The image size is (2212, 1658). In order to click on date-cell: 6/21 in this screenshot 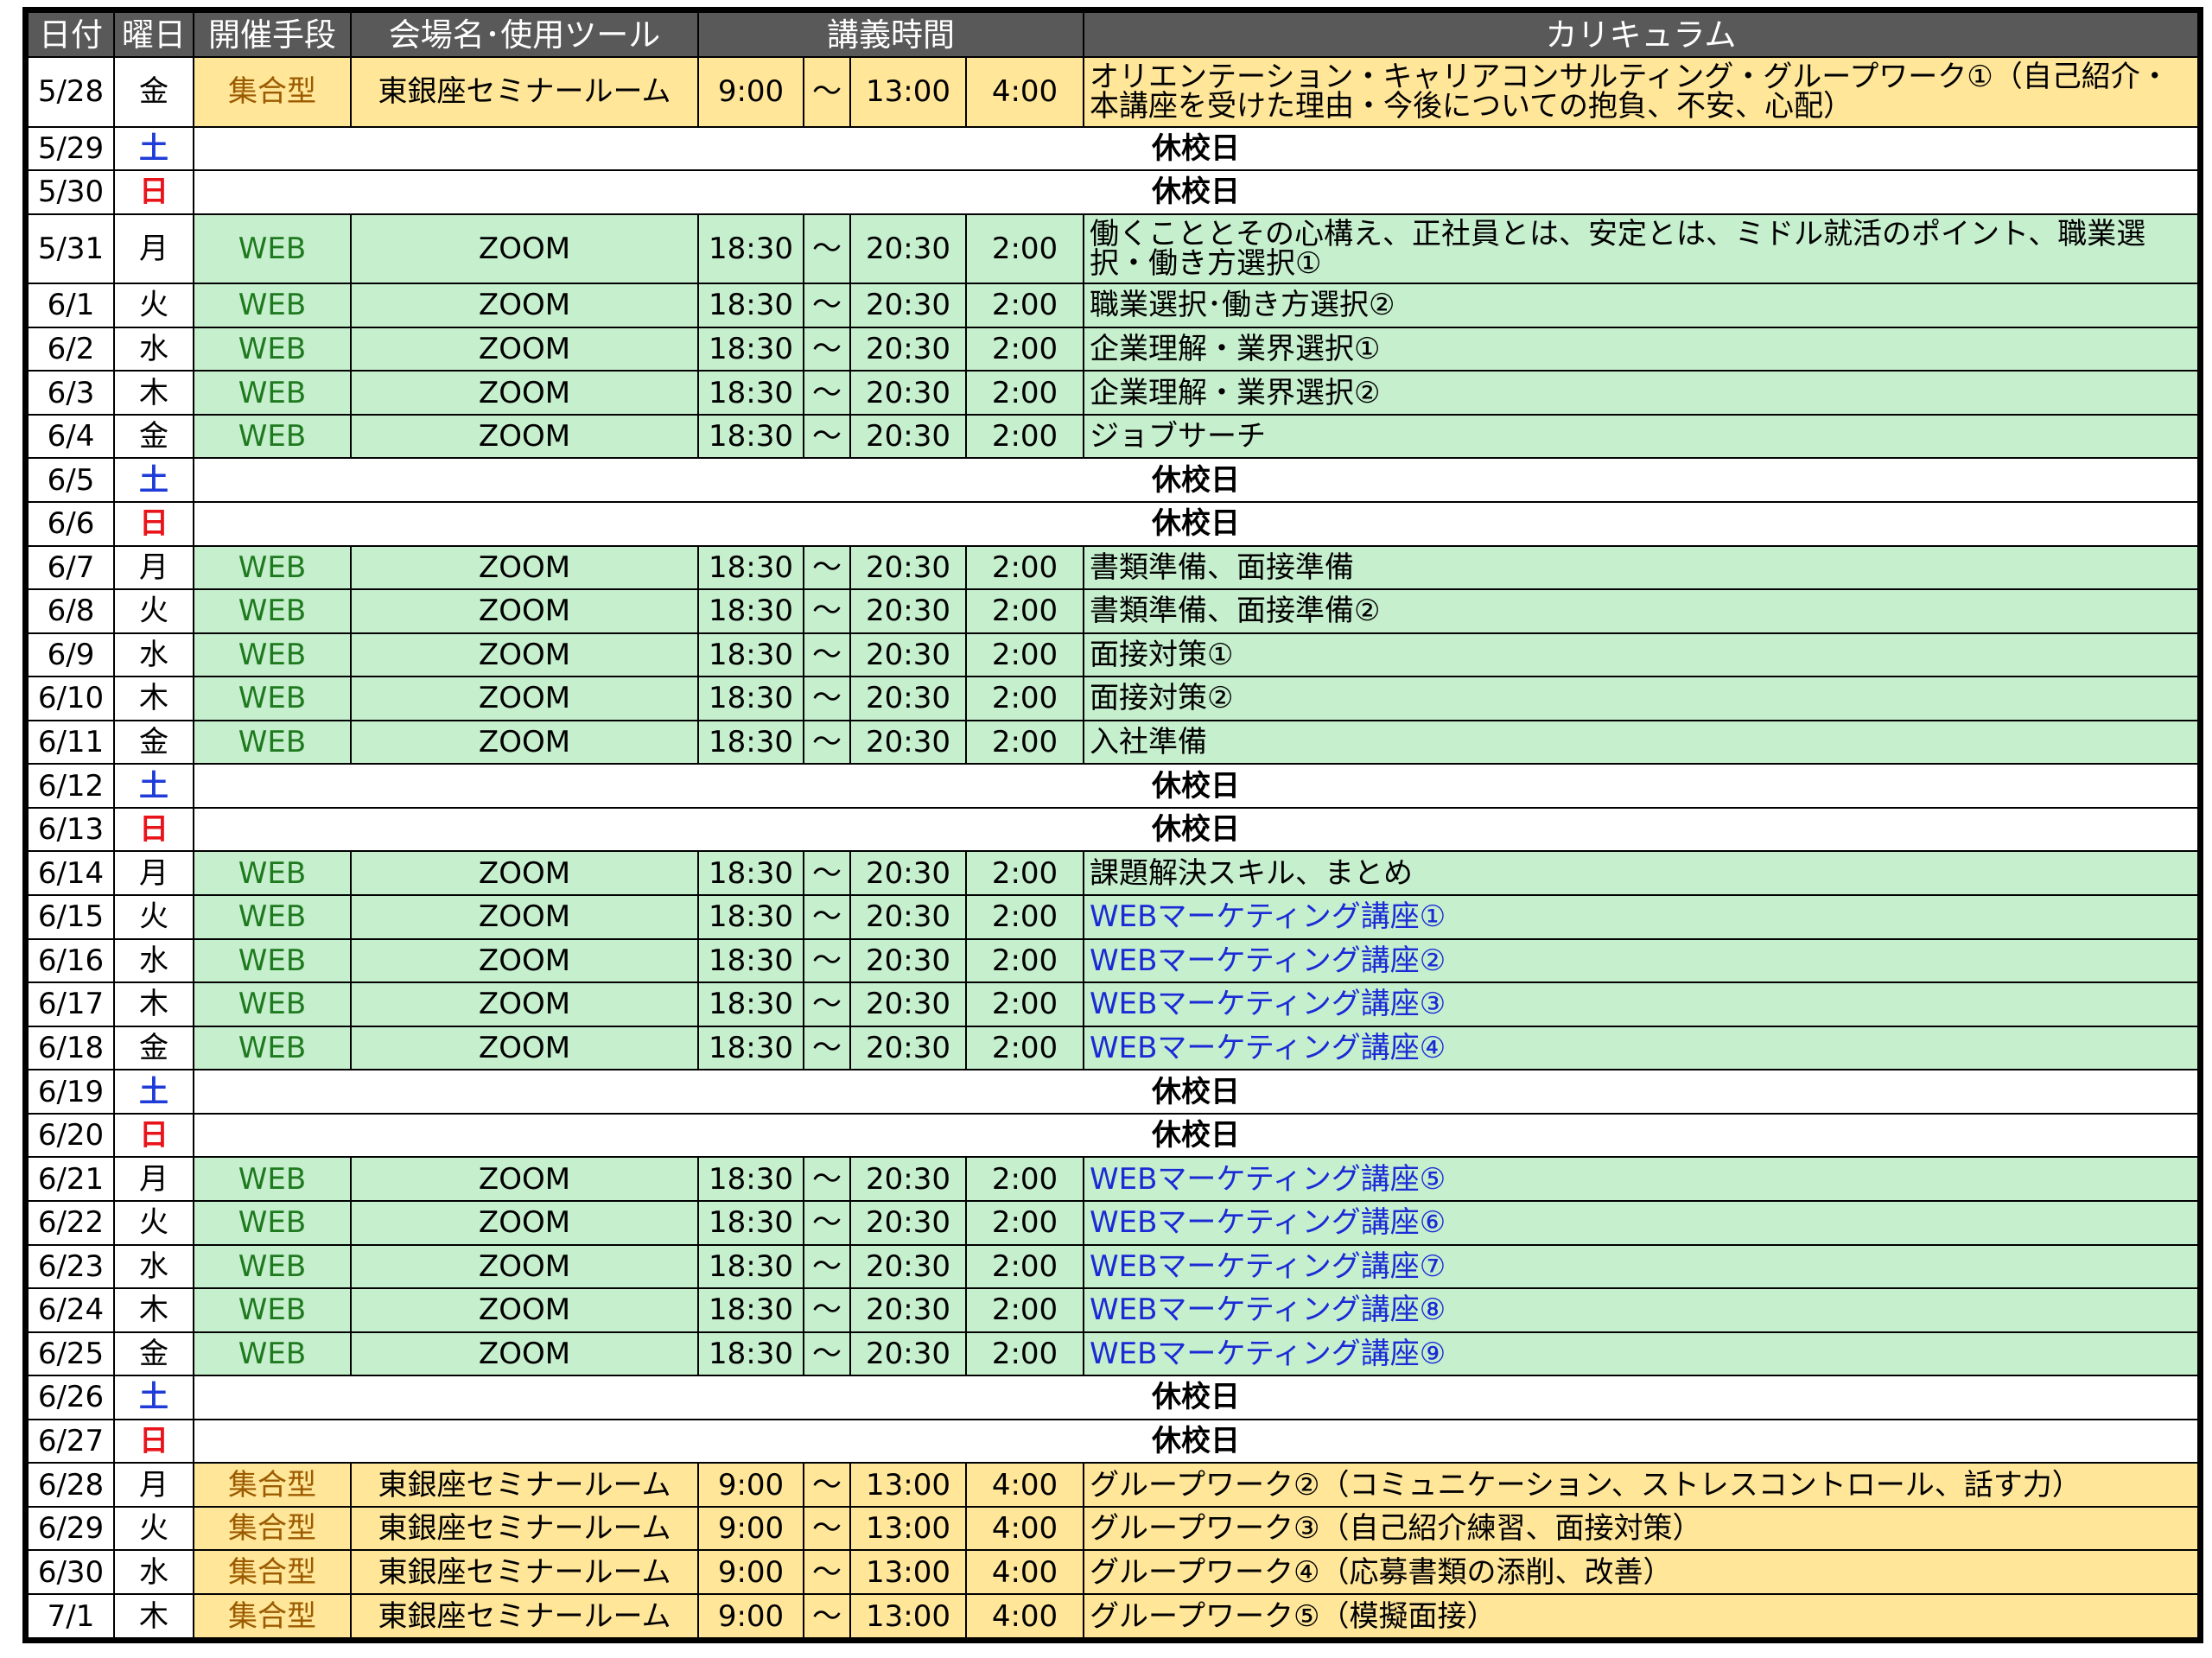, I will do `click(71, 1179)`.